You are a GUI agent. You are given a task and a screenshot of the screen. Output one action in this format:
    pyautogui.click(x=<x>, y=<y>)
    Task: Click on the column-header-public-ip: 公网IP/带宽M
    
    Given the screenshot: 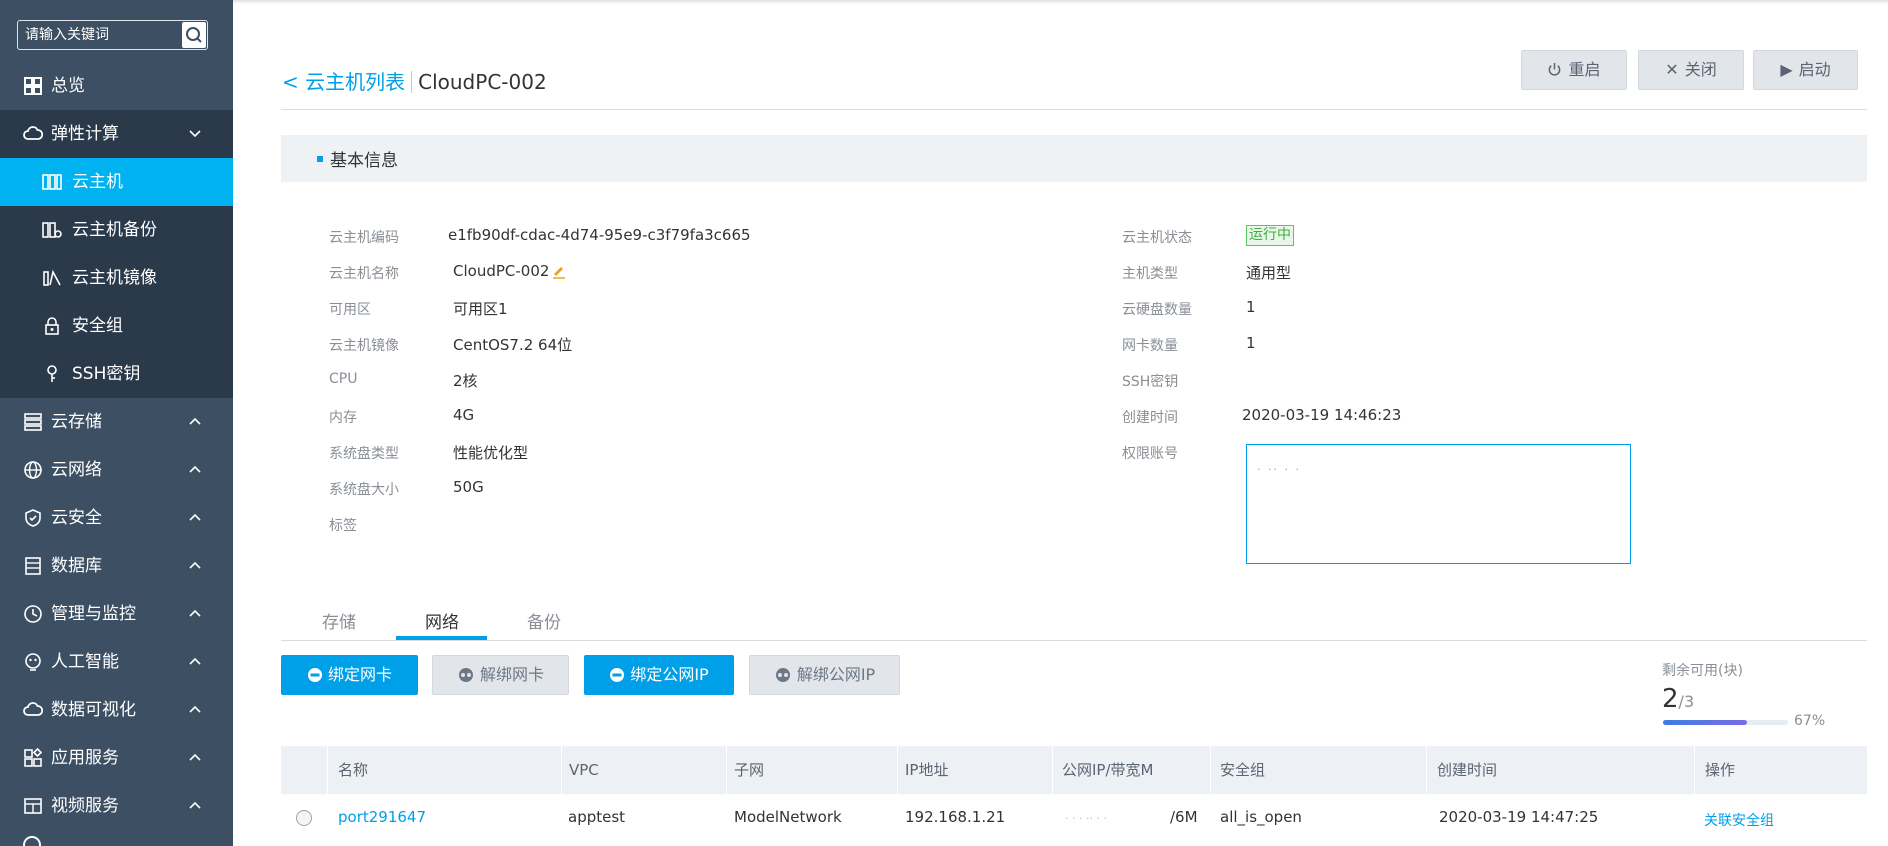 What is the action you would take?
    pyautogui.click(x=1108, y=770)
    